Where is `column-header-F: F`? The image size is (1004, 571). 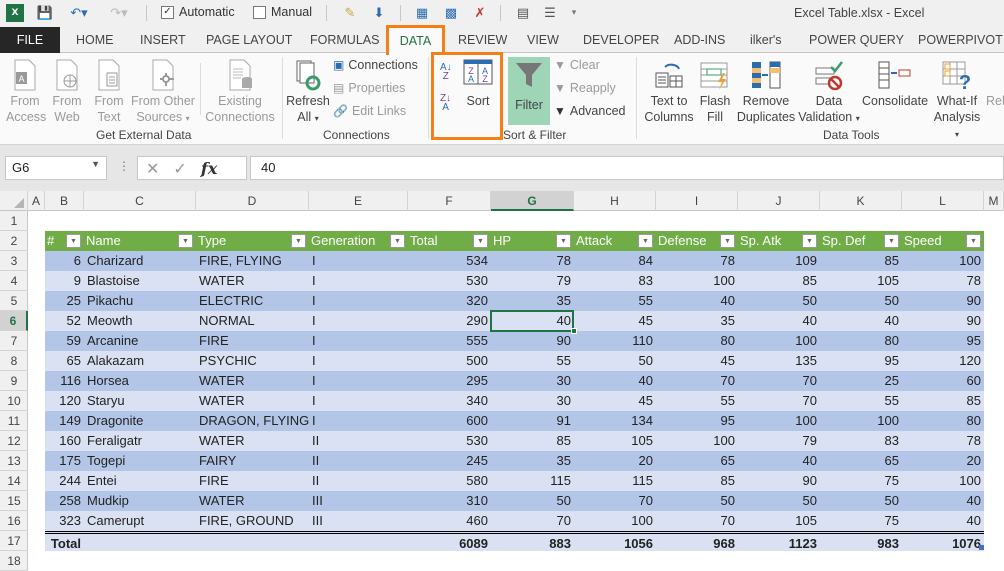 column-header-F: F is located at coordinates (449, 201).